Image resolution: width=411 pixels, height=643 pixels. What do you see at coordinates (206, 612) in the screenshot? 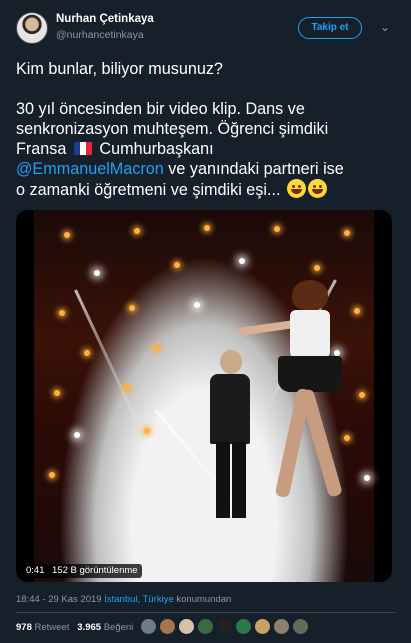
I see `divider` at bounding box center [206, 612].